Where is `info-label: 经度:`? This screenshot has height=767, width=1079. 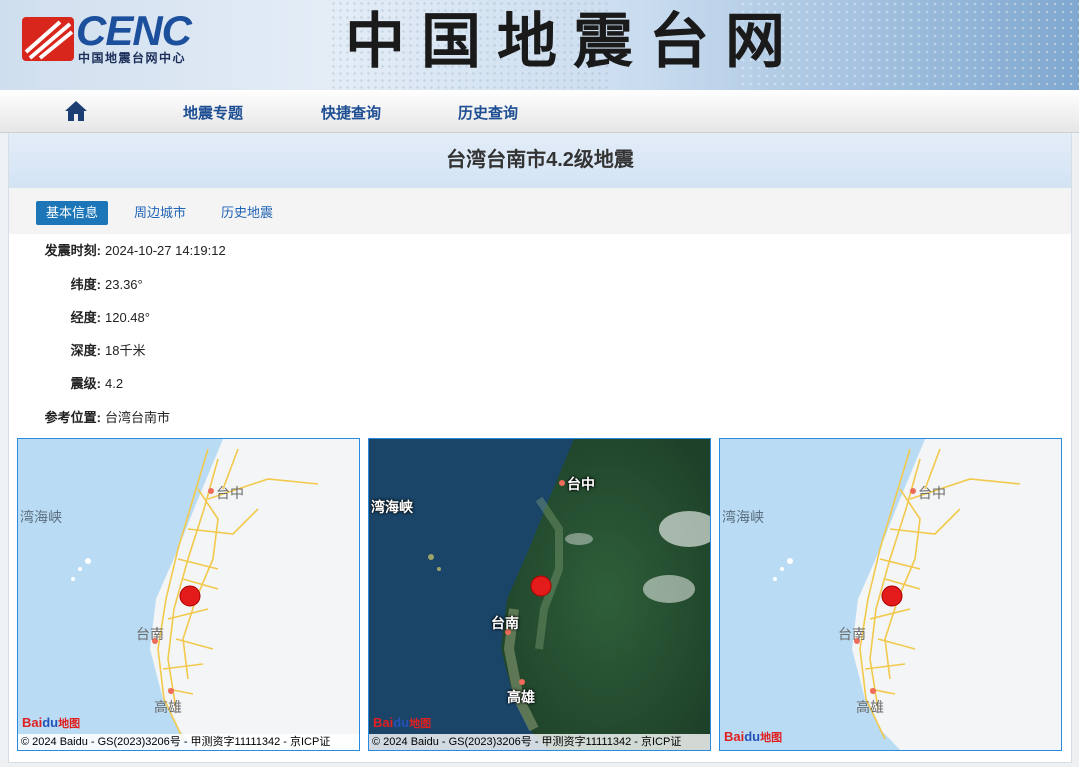 info-label: 经度: is located at coordinates (85, 317).